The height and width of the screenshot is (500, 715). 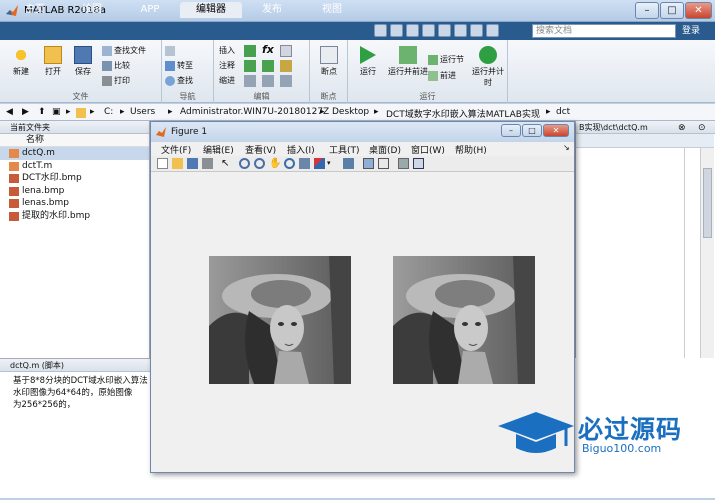 What do you see at coordinates (511, 130) in the screenshot?
I see `figure-minimize-button: –` at bounding box center [511, 130].